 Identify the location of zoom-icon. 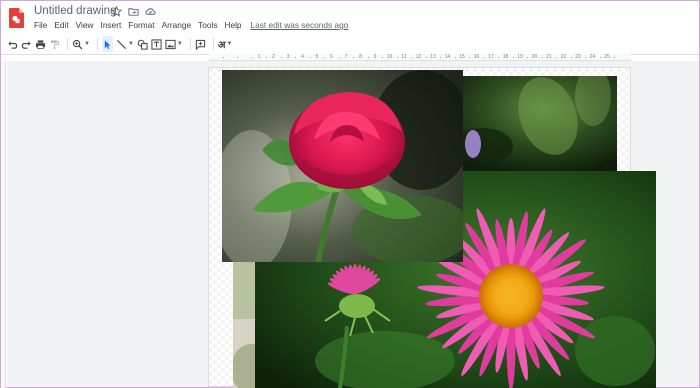
(77, 44).